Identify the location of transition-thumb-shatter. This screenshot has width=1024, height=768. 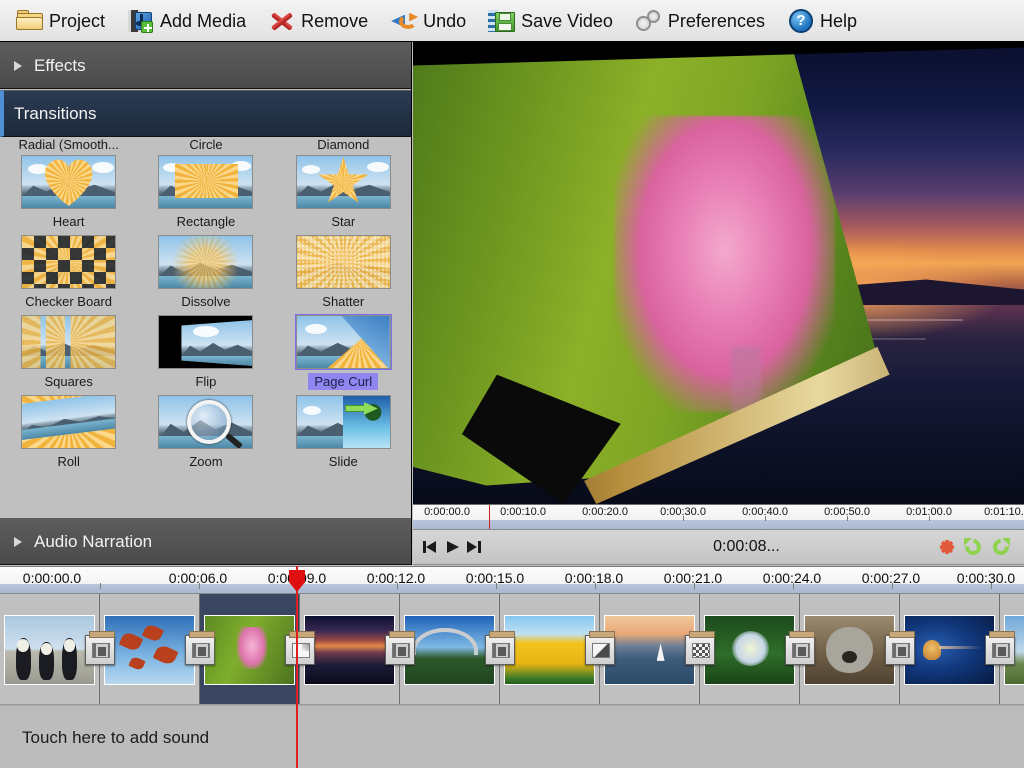
(343, 262).